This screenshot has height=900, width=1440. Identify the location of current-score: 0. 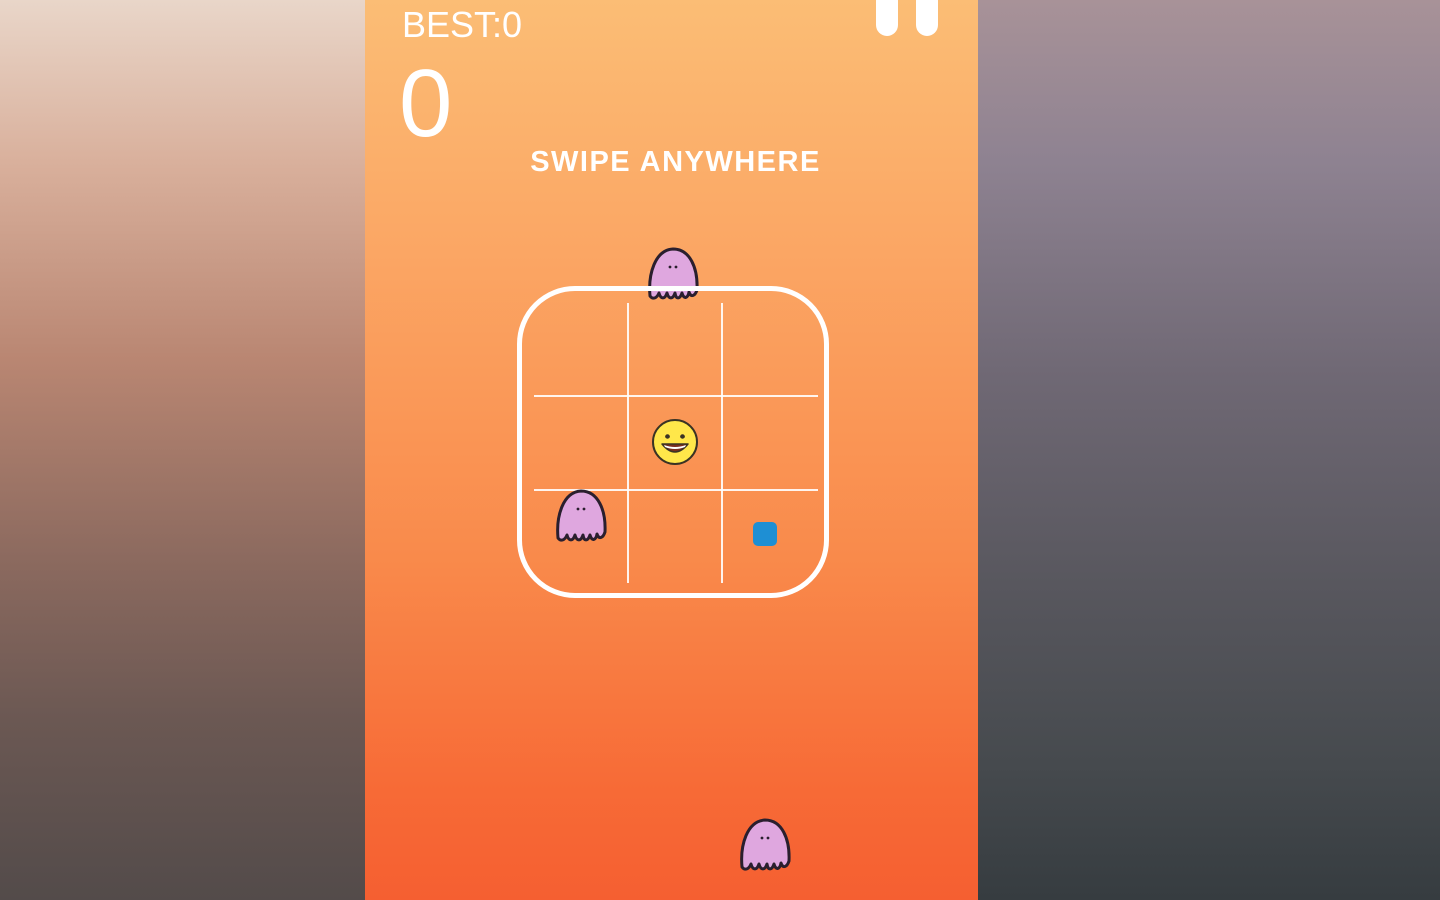
(426, 103).